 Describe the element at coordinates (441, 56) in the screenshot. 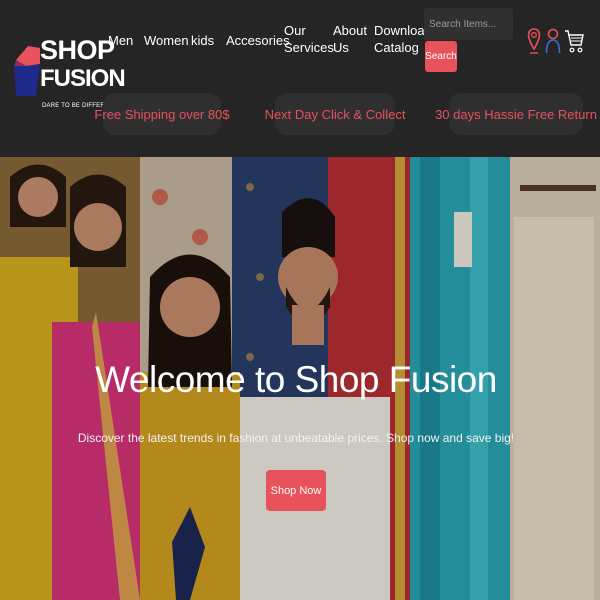

I see `search-button: Search` at that location.